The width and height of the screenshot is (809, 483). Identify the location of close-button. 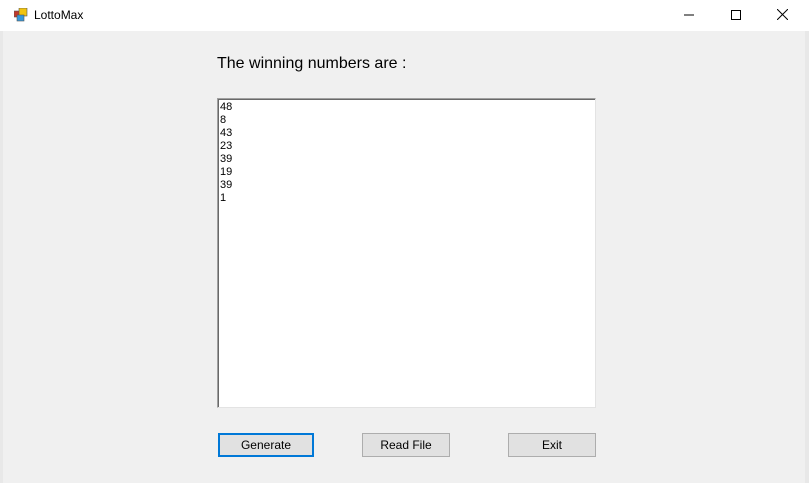
(782, 15).